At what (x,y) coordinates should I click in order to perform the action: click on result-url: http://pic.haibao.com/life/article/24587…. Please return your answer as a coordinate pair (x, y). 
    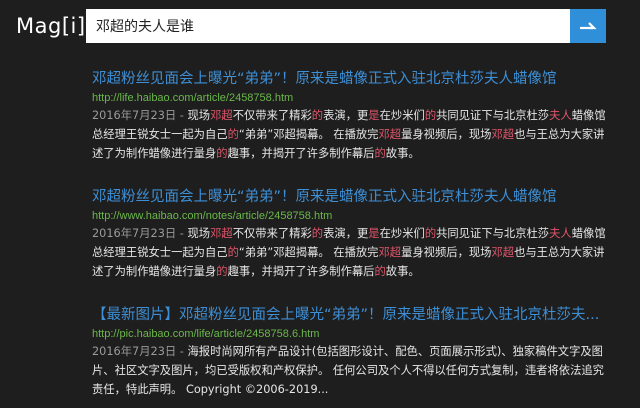
    Looking at the image, I should click on (352, 334).